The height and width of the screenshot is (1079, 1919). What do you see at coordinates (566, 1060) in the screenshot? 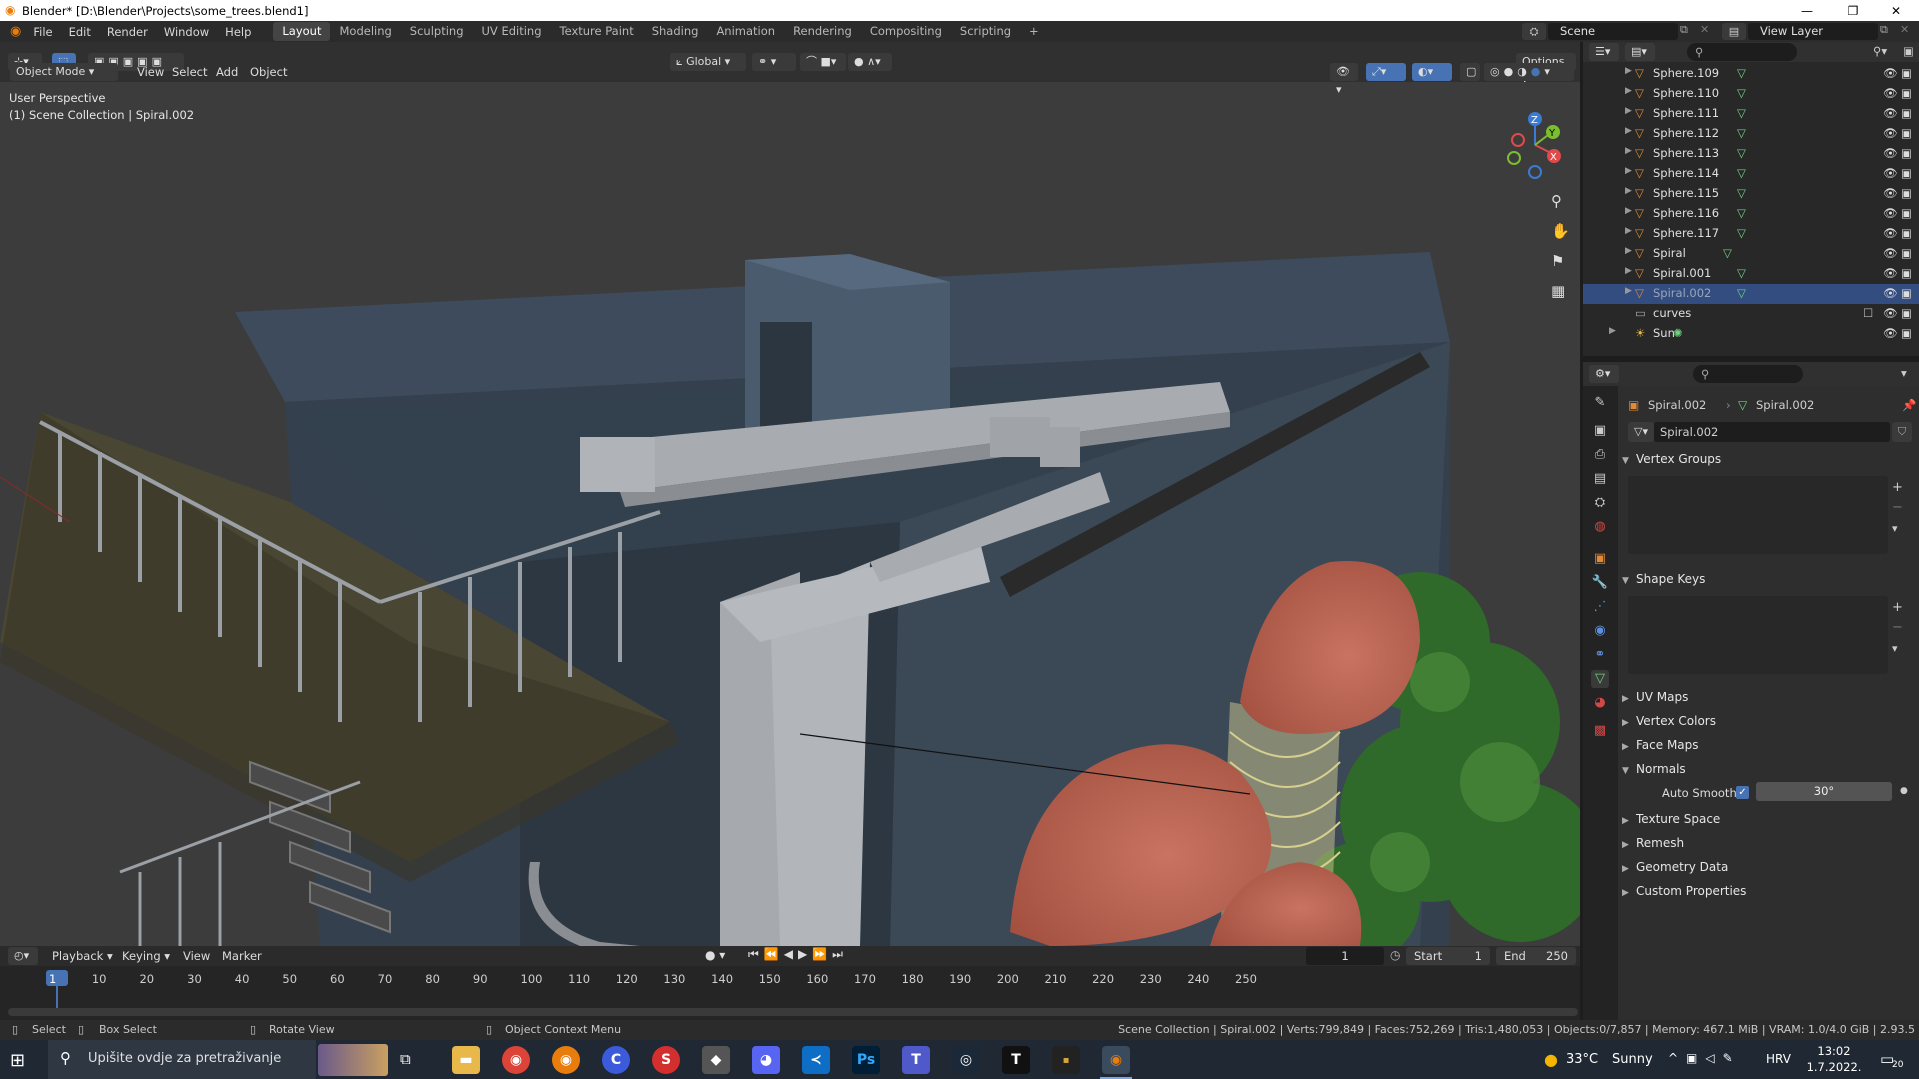
I see `blender-taskbar-icon: ◉` at bounding box center [566, 1060].